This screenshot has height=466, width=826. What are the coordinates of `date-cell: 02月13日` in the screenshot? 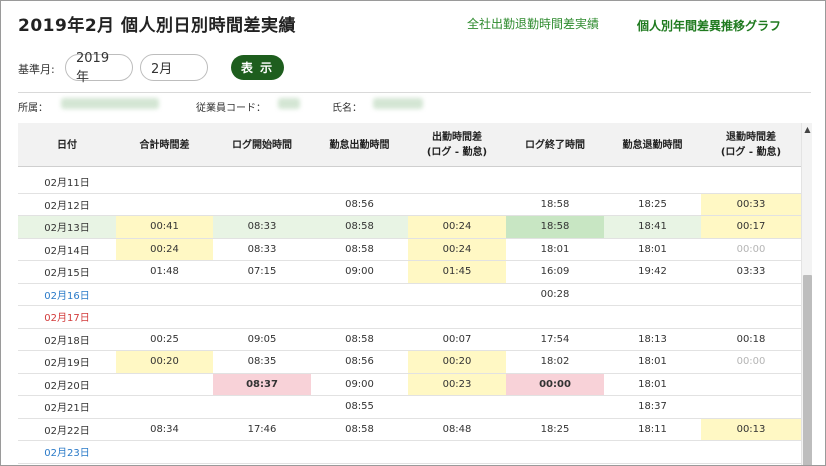 It's located at (67, 229).